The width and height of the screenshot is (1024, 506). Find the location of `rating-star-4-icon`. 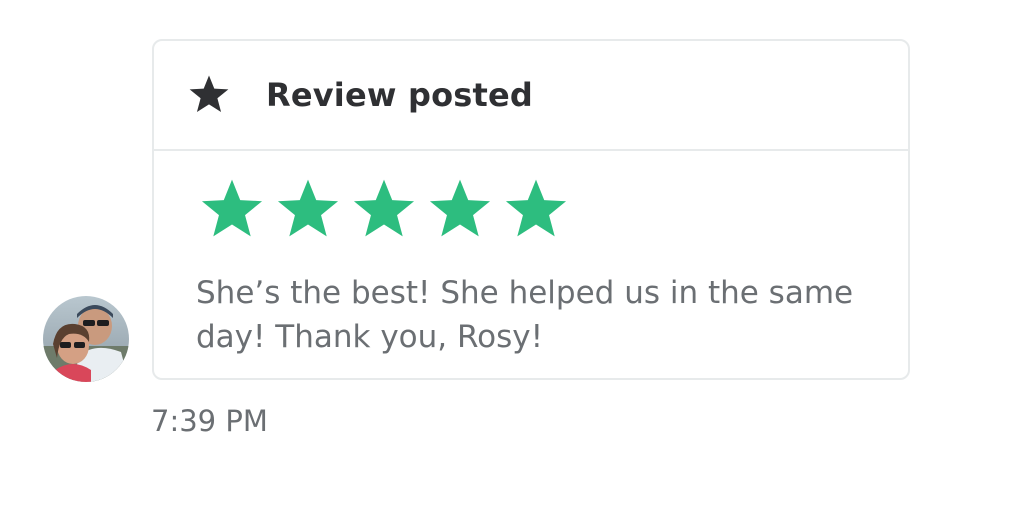

rating-star-4-icon is located at coordinates (460, 208).